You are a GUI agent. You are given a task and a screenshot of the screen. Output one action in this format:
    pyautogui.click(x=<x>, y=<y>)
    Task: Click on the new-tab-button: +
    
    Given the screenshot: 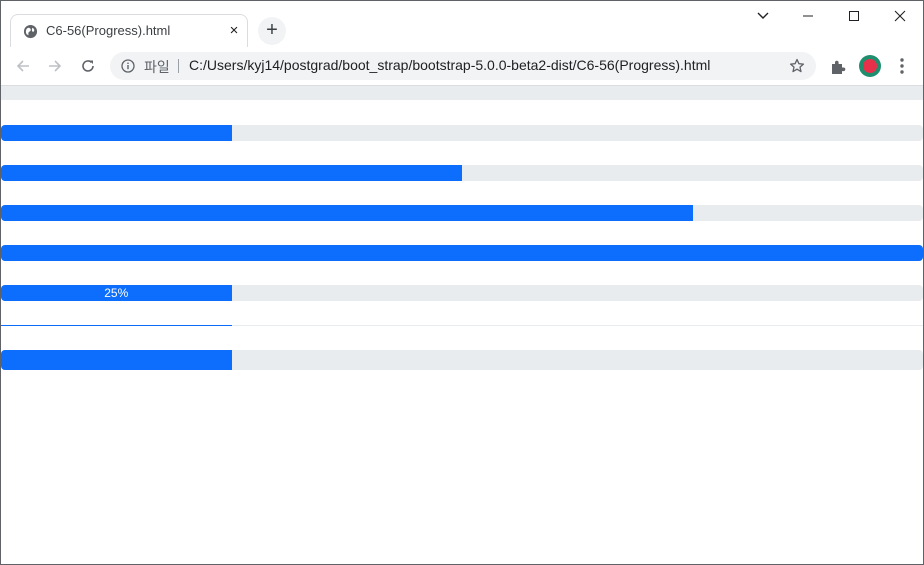 What is the action you would take?
    pyautogui.click(x=272, y=31)
    